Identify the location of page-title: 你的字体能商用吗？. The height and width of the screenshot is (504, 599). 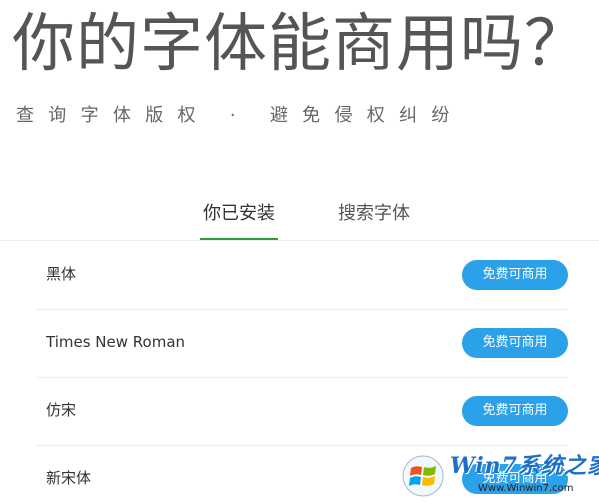
(300, 43).